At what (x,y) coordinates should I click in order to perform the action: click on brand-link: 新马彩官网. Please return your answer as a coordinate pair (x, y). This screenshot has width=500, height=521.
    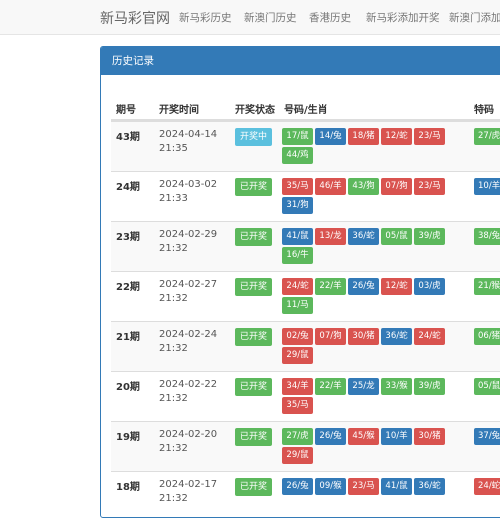
    Looking at the image, I should click on (135, 18).